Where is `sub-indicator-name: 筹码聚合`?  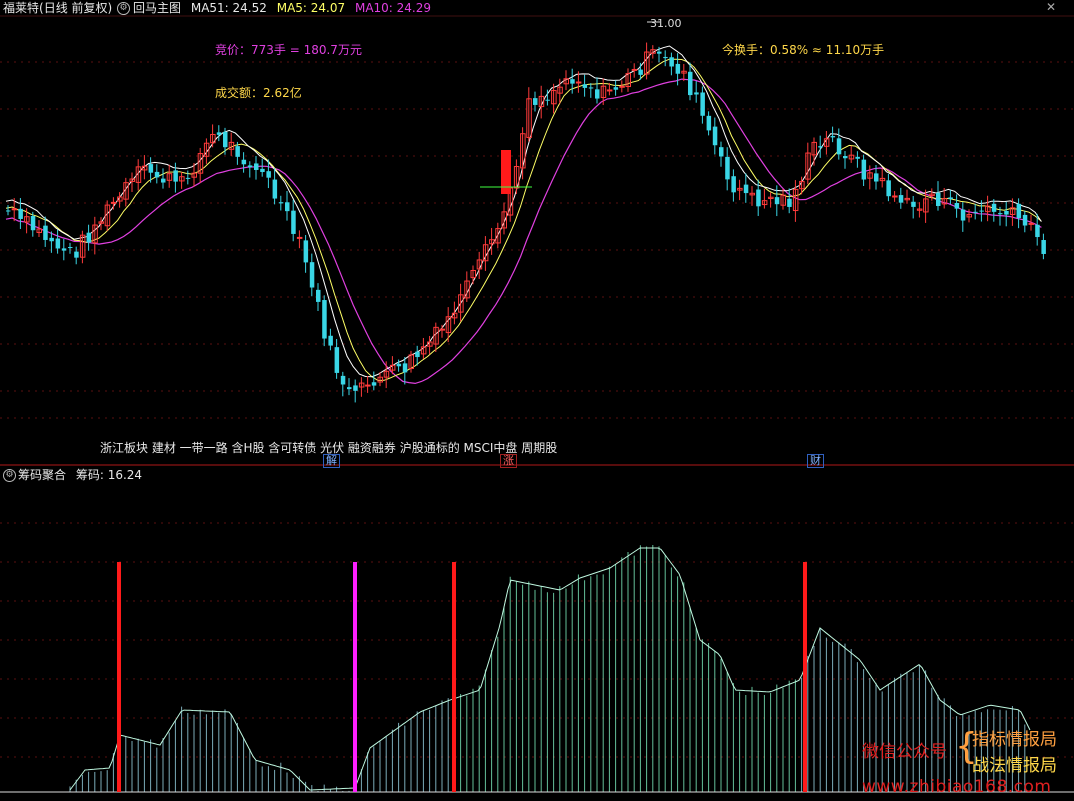
sub-indicator-name: 筹码聚合 is located at coordinates (42, 475).